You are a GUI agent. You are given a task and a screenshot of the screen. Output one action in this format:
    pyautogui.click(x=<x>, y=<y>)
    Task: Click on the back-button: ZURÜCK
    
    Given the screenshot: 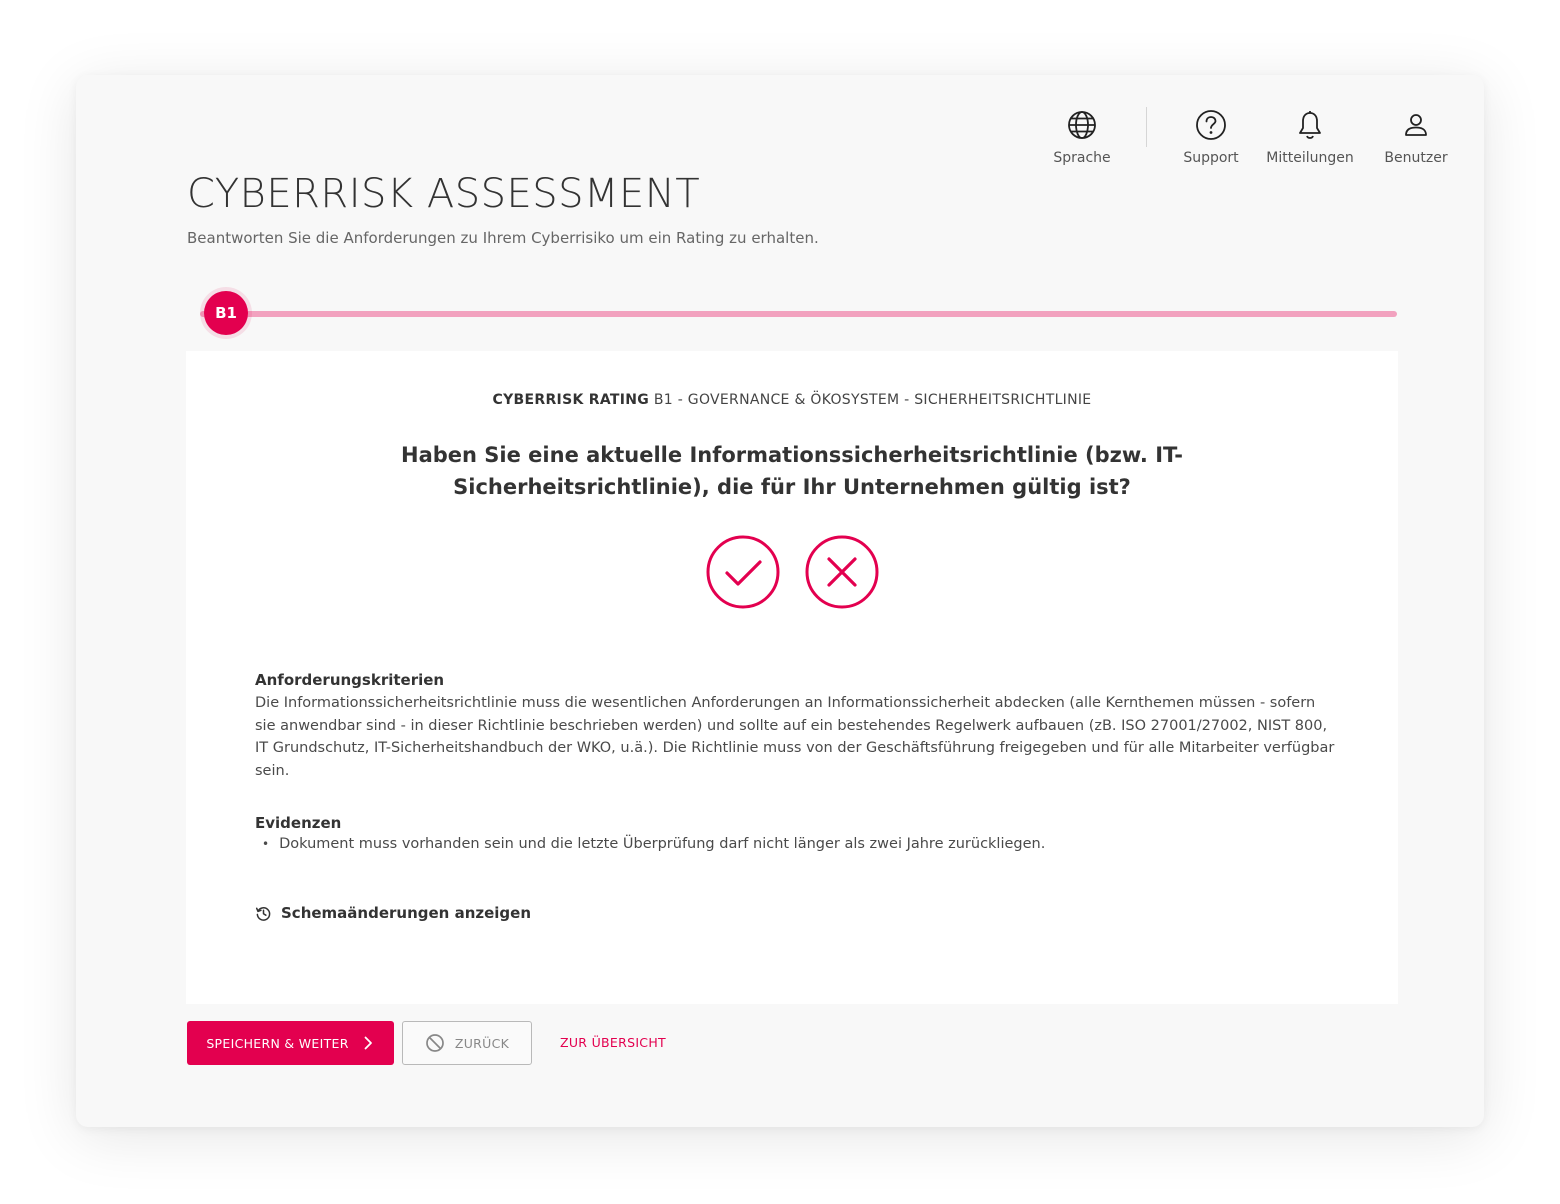 What is the action you would take?
    pyautogui.click(x=467, y=1043)
    